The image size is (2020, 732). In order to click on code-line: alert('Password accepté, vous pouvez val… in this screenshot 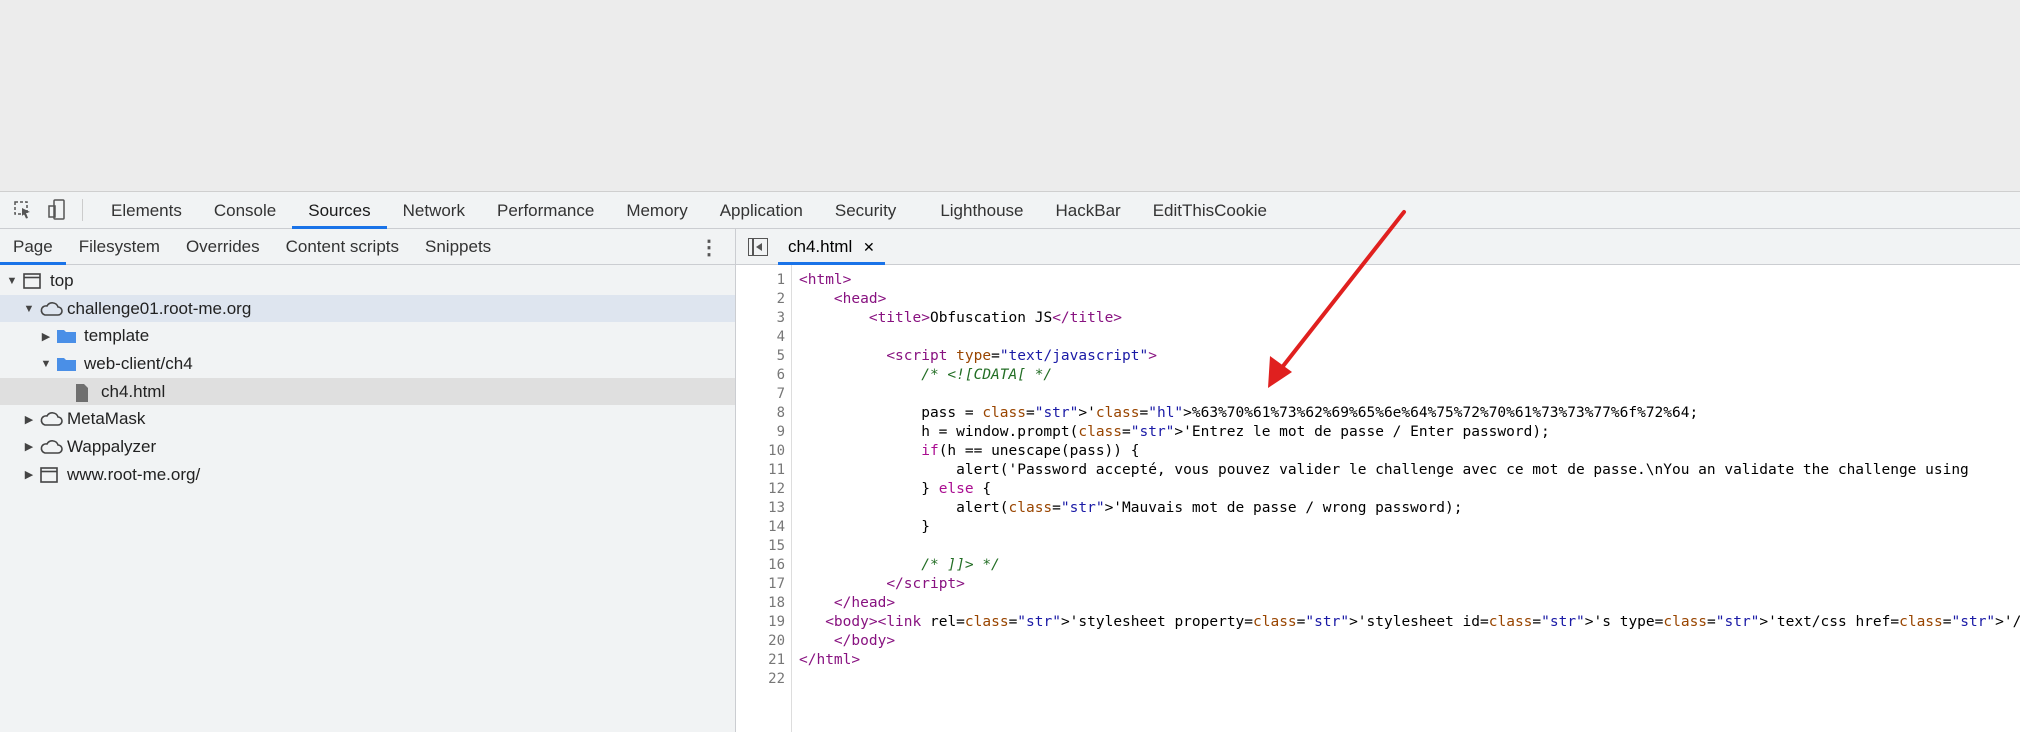, I will do `click(1384, 470)`.